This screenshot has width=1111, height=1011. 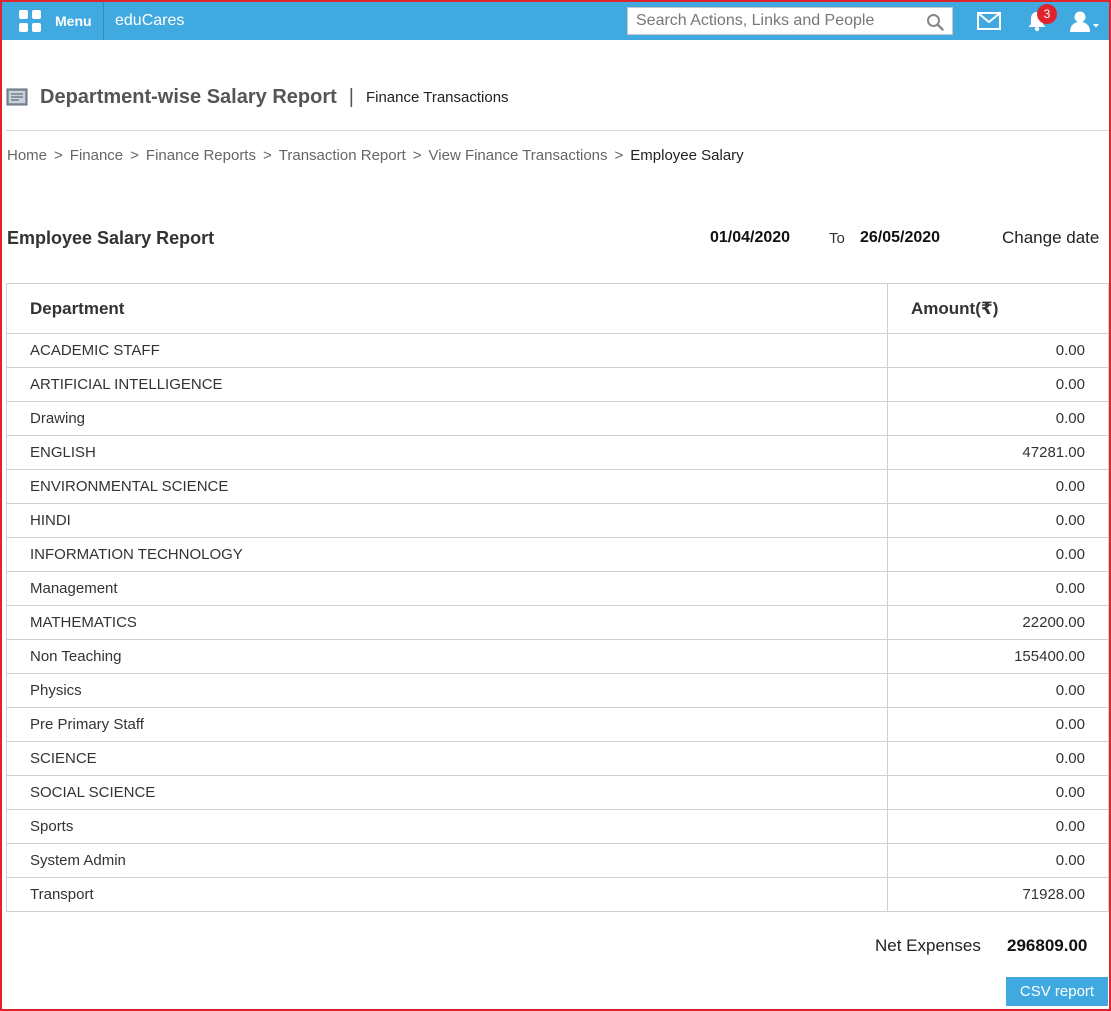 What do you see at coordinates (837, 238) in the screenshot?
I see `date-to-label: To` at bounding box center [837, 238].